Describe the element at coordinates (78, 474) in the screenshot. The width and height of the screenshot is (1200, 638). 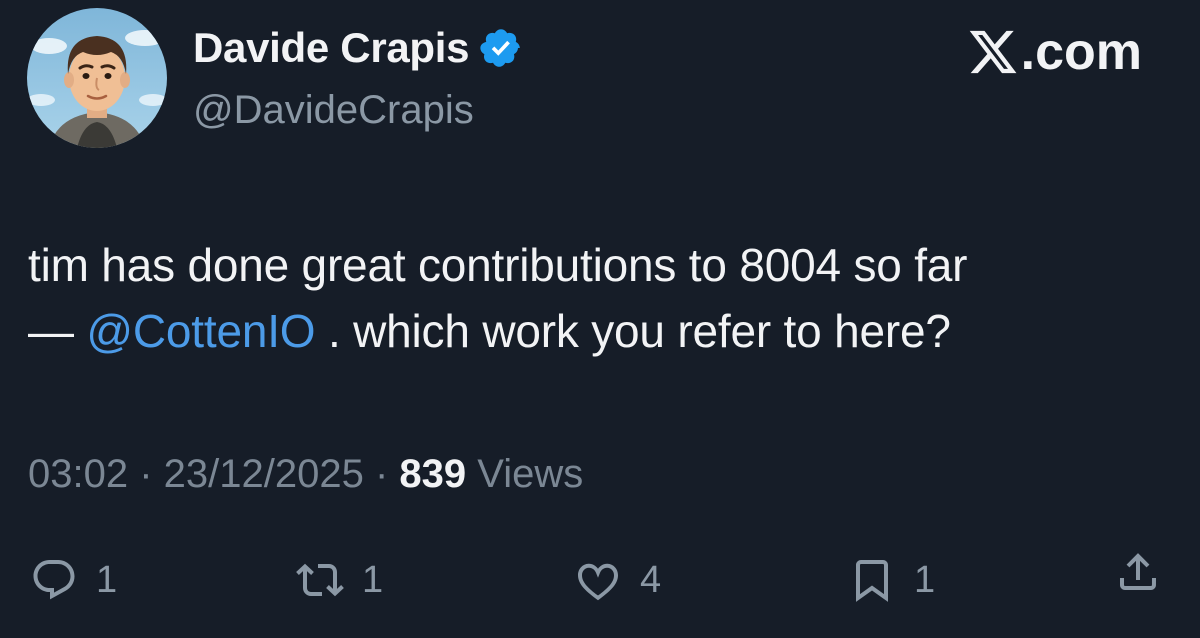
I see `tweet-time: 03:02` at that location.